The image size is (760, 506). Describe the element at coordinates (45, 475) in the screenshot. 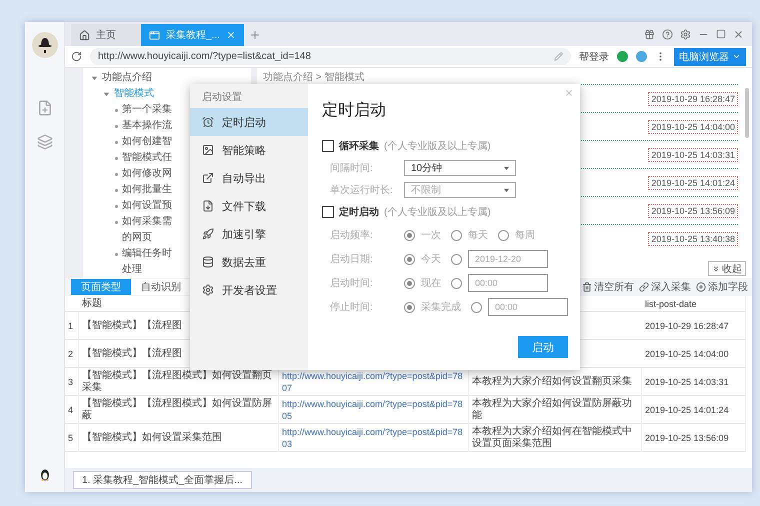

I see `penguin-icon` at that location.